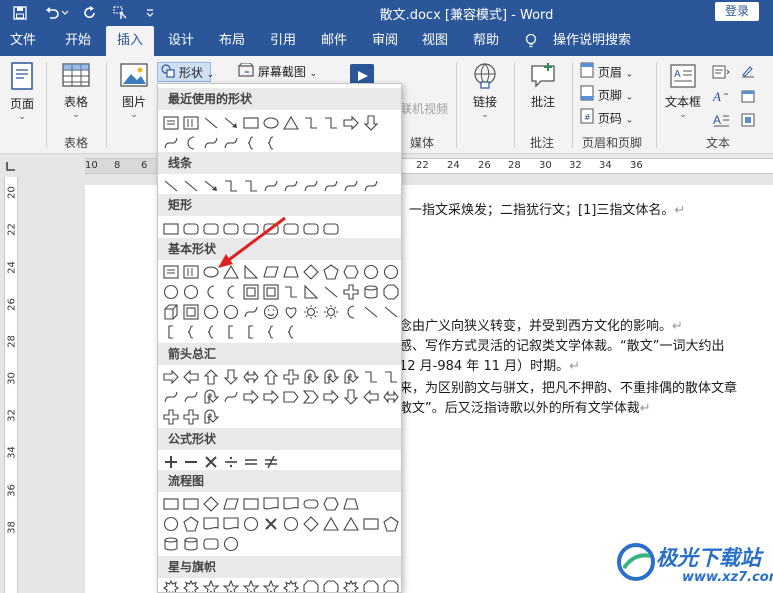 This screenshot has width=773, height=593. Describe the element at coordinates (737, 11) in the screenshot. I see `login-button: 登录` at that location.